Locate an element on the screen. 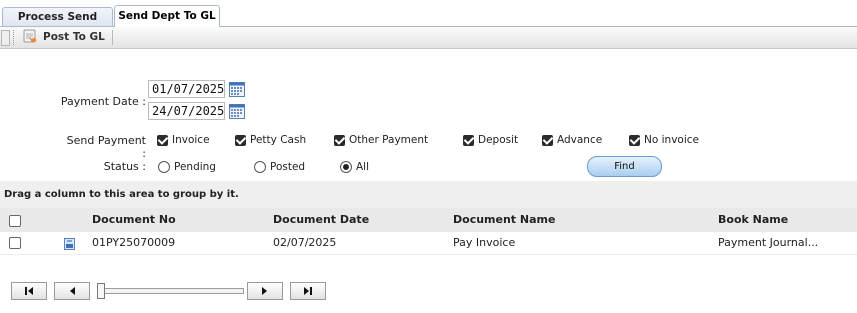 The image size is (857, 313). checkbox-advance: Advance is located at coordinates (572, 140).